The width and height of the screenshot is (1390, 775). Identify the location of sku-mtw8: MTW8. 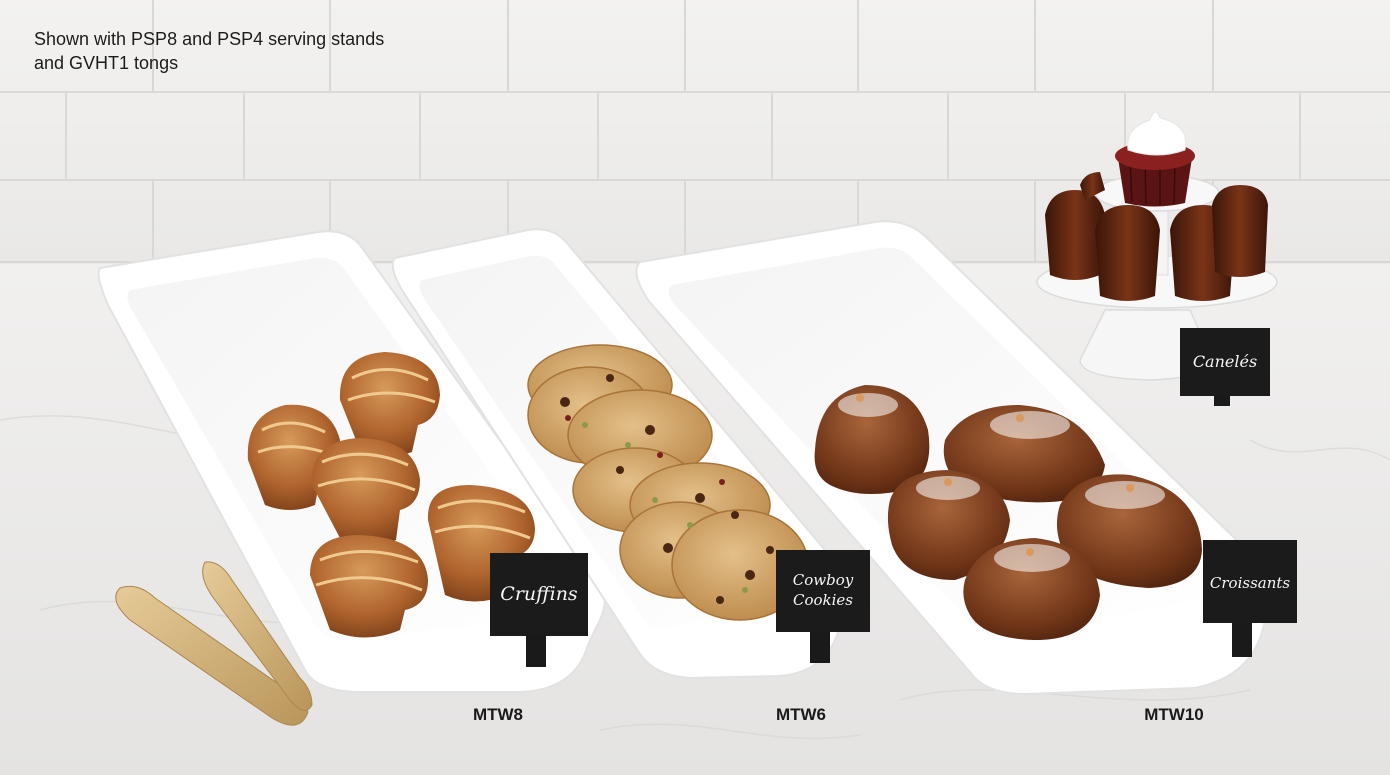
(498, 714).